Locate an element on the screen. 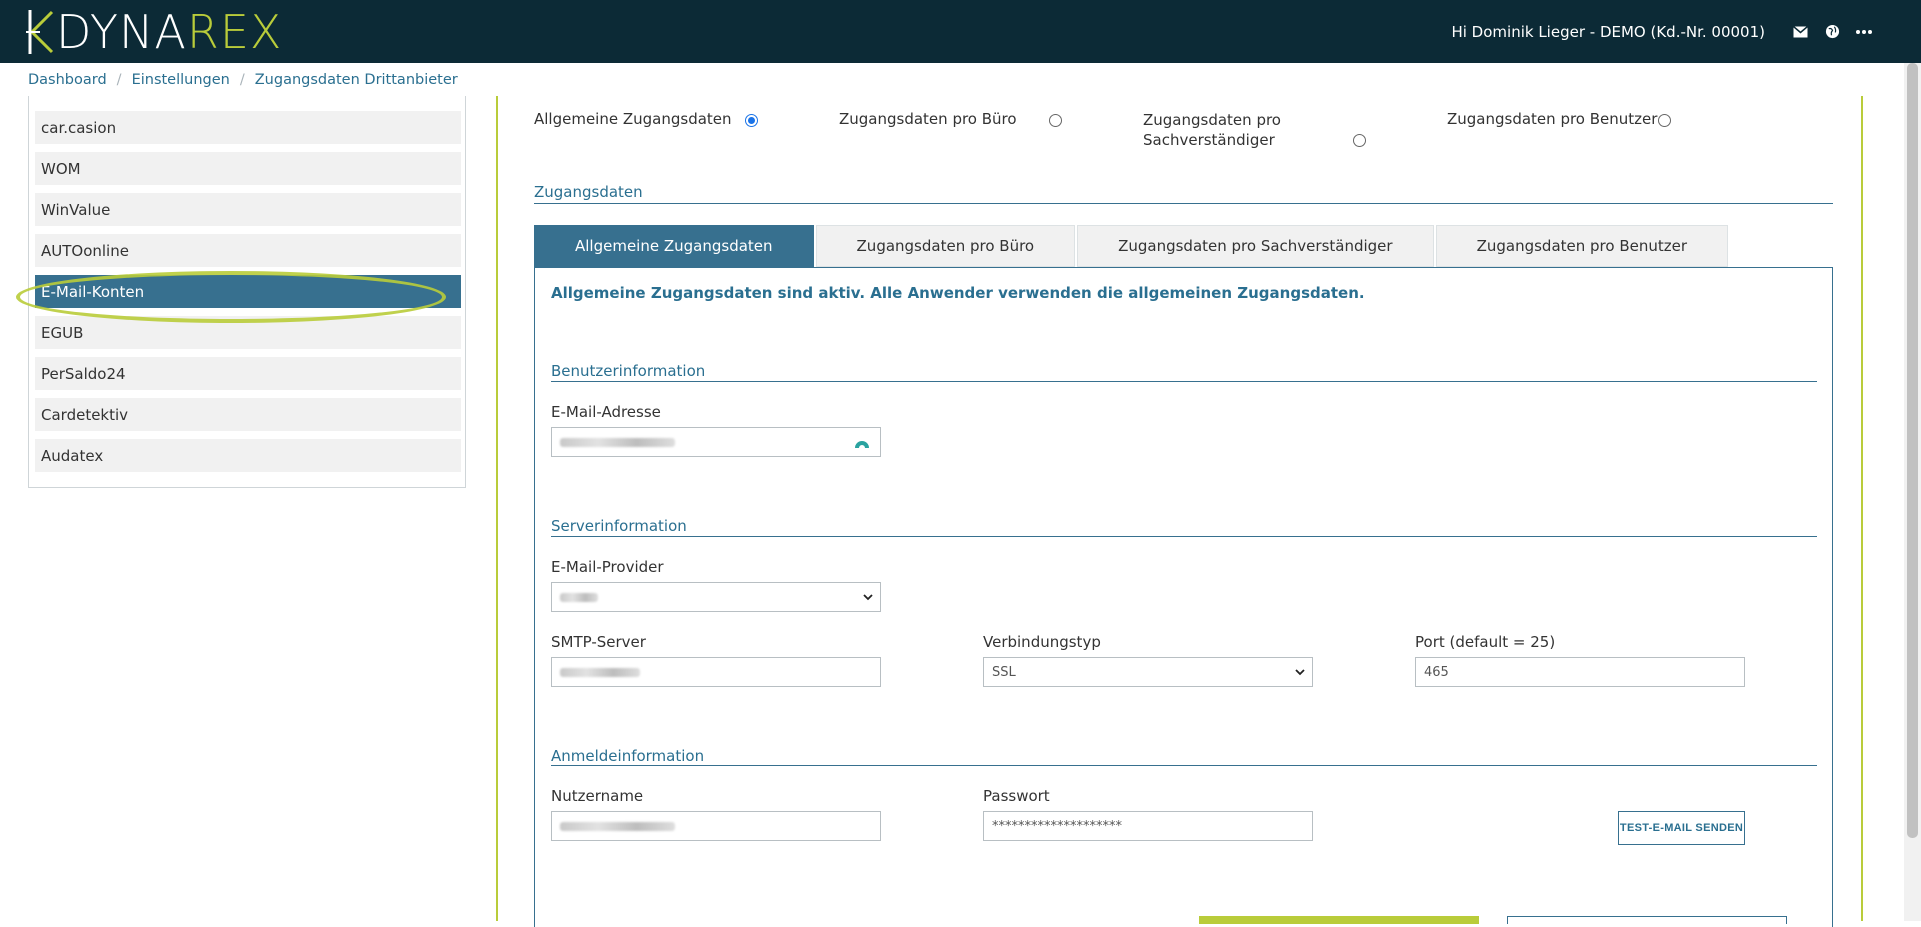  nutzername-label: Nutzername is located at coordinates (597, 796).